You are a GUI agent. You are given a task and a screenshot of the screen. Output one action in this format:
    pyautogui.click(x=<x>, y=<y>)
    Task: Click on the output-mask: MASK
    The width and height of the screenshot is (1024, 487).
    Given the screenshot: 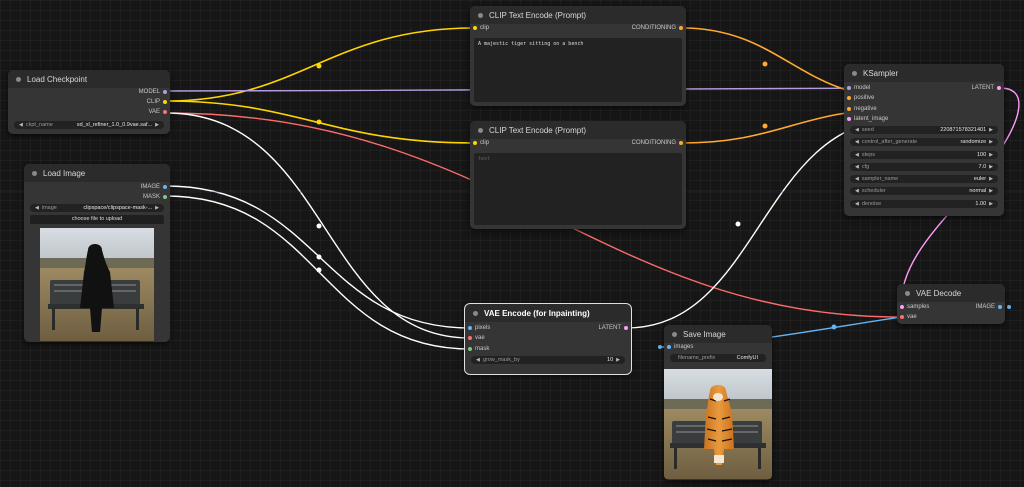 What is the action you would take?
    pyautogui.click(x=156, y=197)
    